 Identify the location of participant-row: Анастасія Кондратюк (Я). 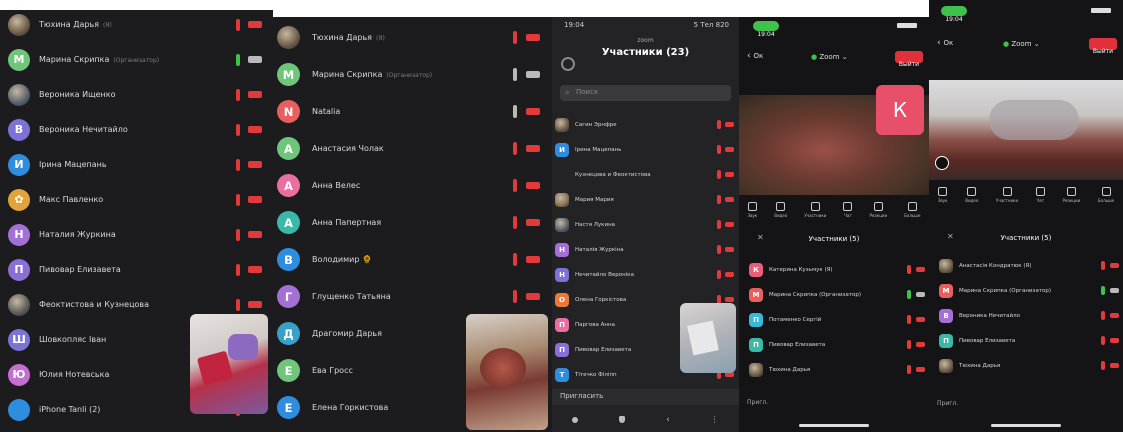
(1026, 265).